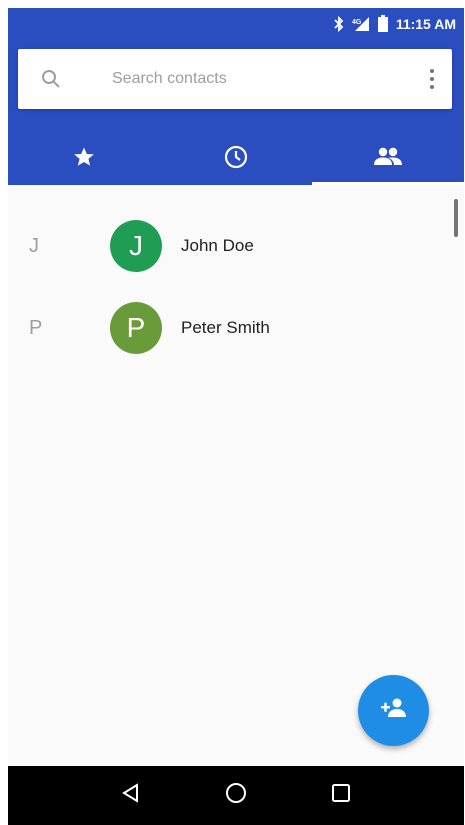  I want to click on contact-name: Peter Smith, so click(225, 327).